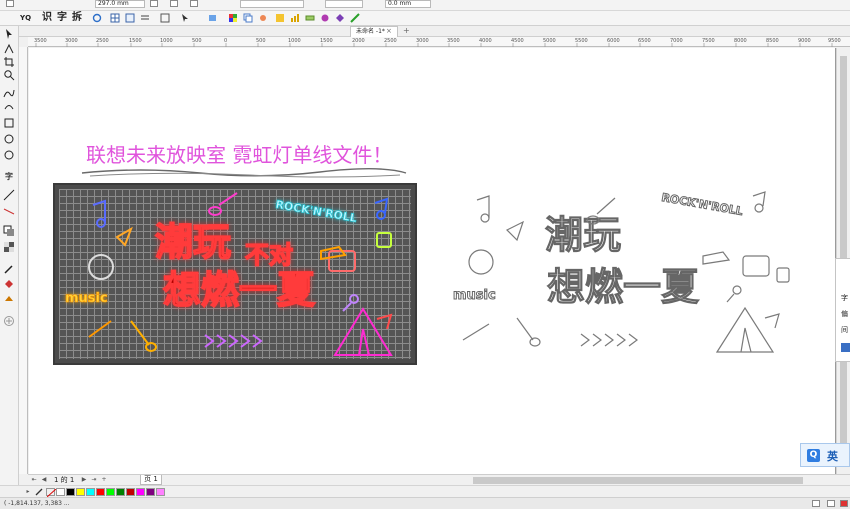  What do you see at coordinates (638, 480) in the screenshot?
I see `horizontal-scroll-thumb` at bounding box center [638, 480].